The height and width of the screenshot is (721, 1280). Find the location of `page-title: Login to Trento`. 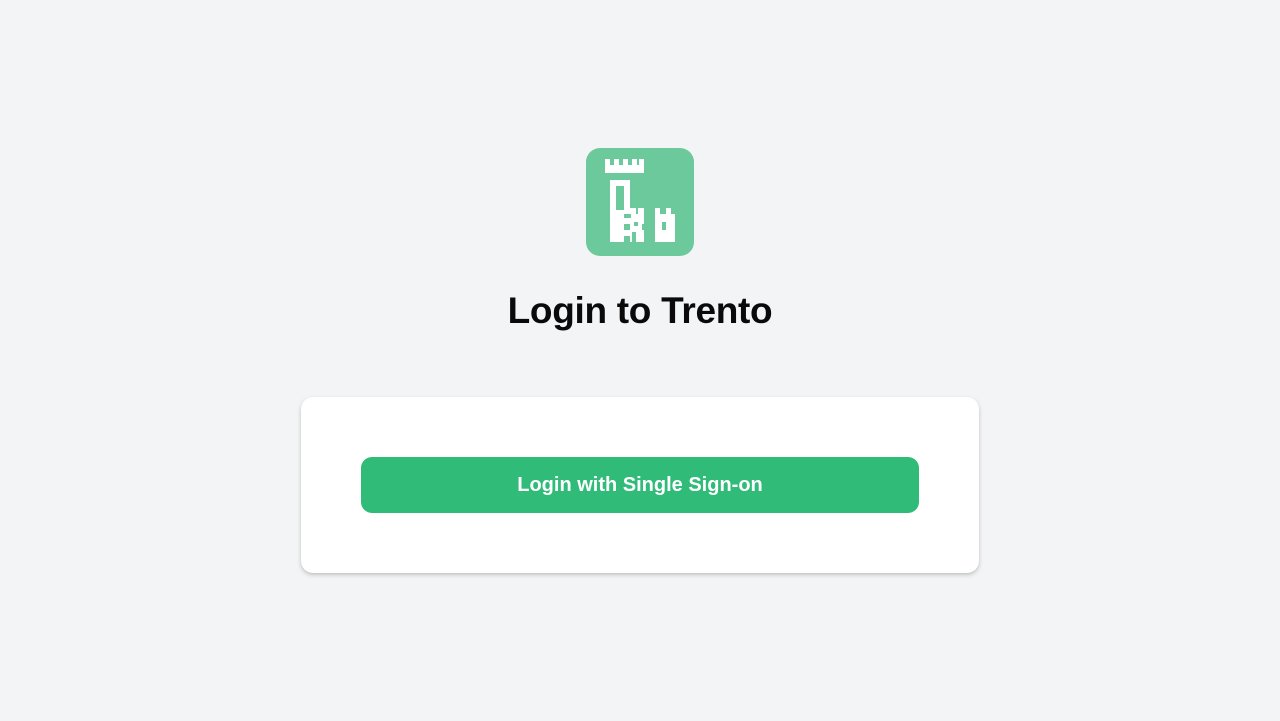

page-title: Login to Trento is located at coordinates (640, 310).